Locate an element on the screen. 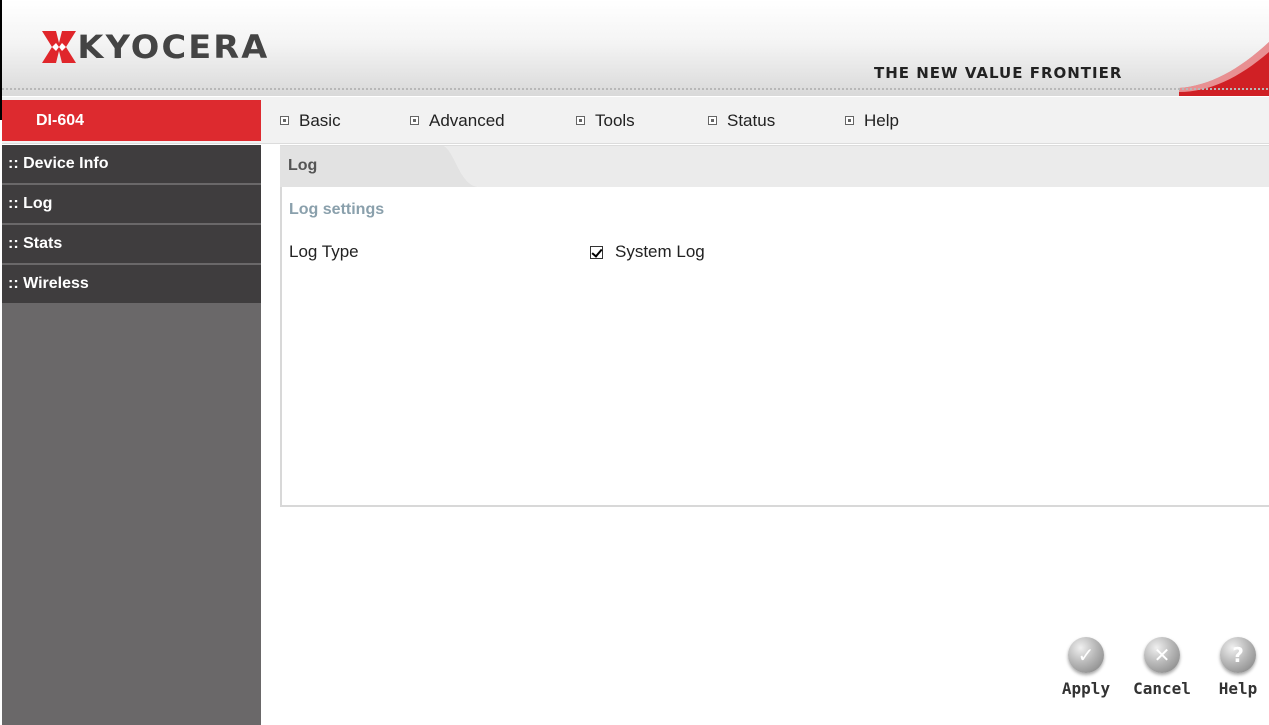 The image size is (1269, 725). menu-advanced: Advanced is located at coordinates (457, 120).